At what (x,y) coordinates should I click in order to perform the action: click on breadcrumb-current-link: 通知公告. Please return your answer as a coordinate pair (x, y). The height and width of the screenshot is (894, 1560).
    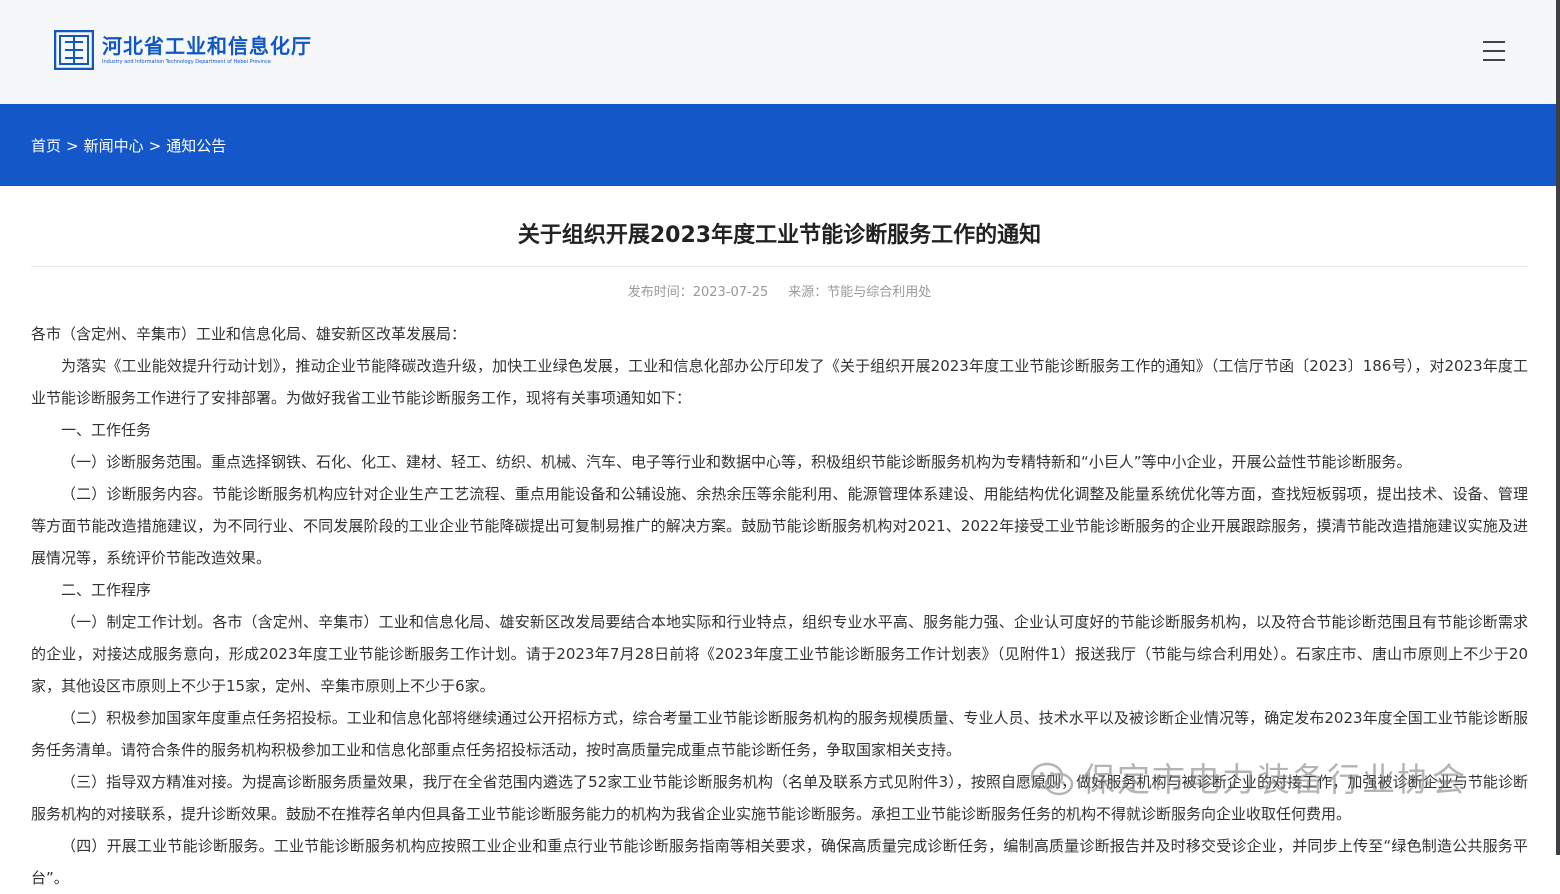
    Looking at the image, I should click on (196, 146).